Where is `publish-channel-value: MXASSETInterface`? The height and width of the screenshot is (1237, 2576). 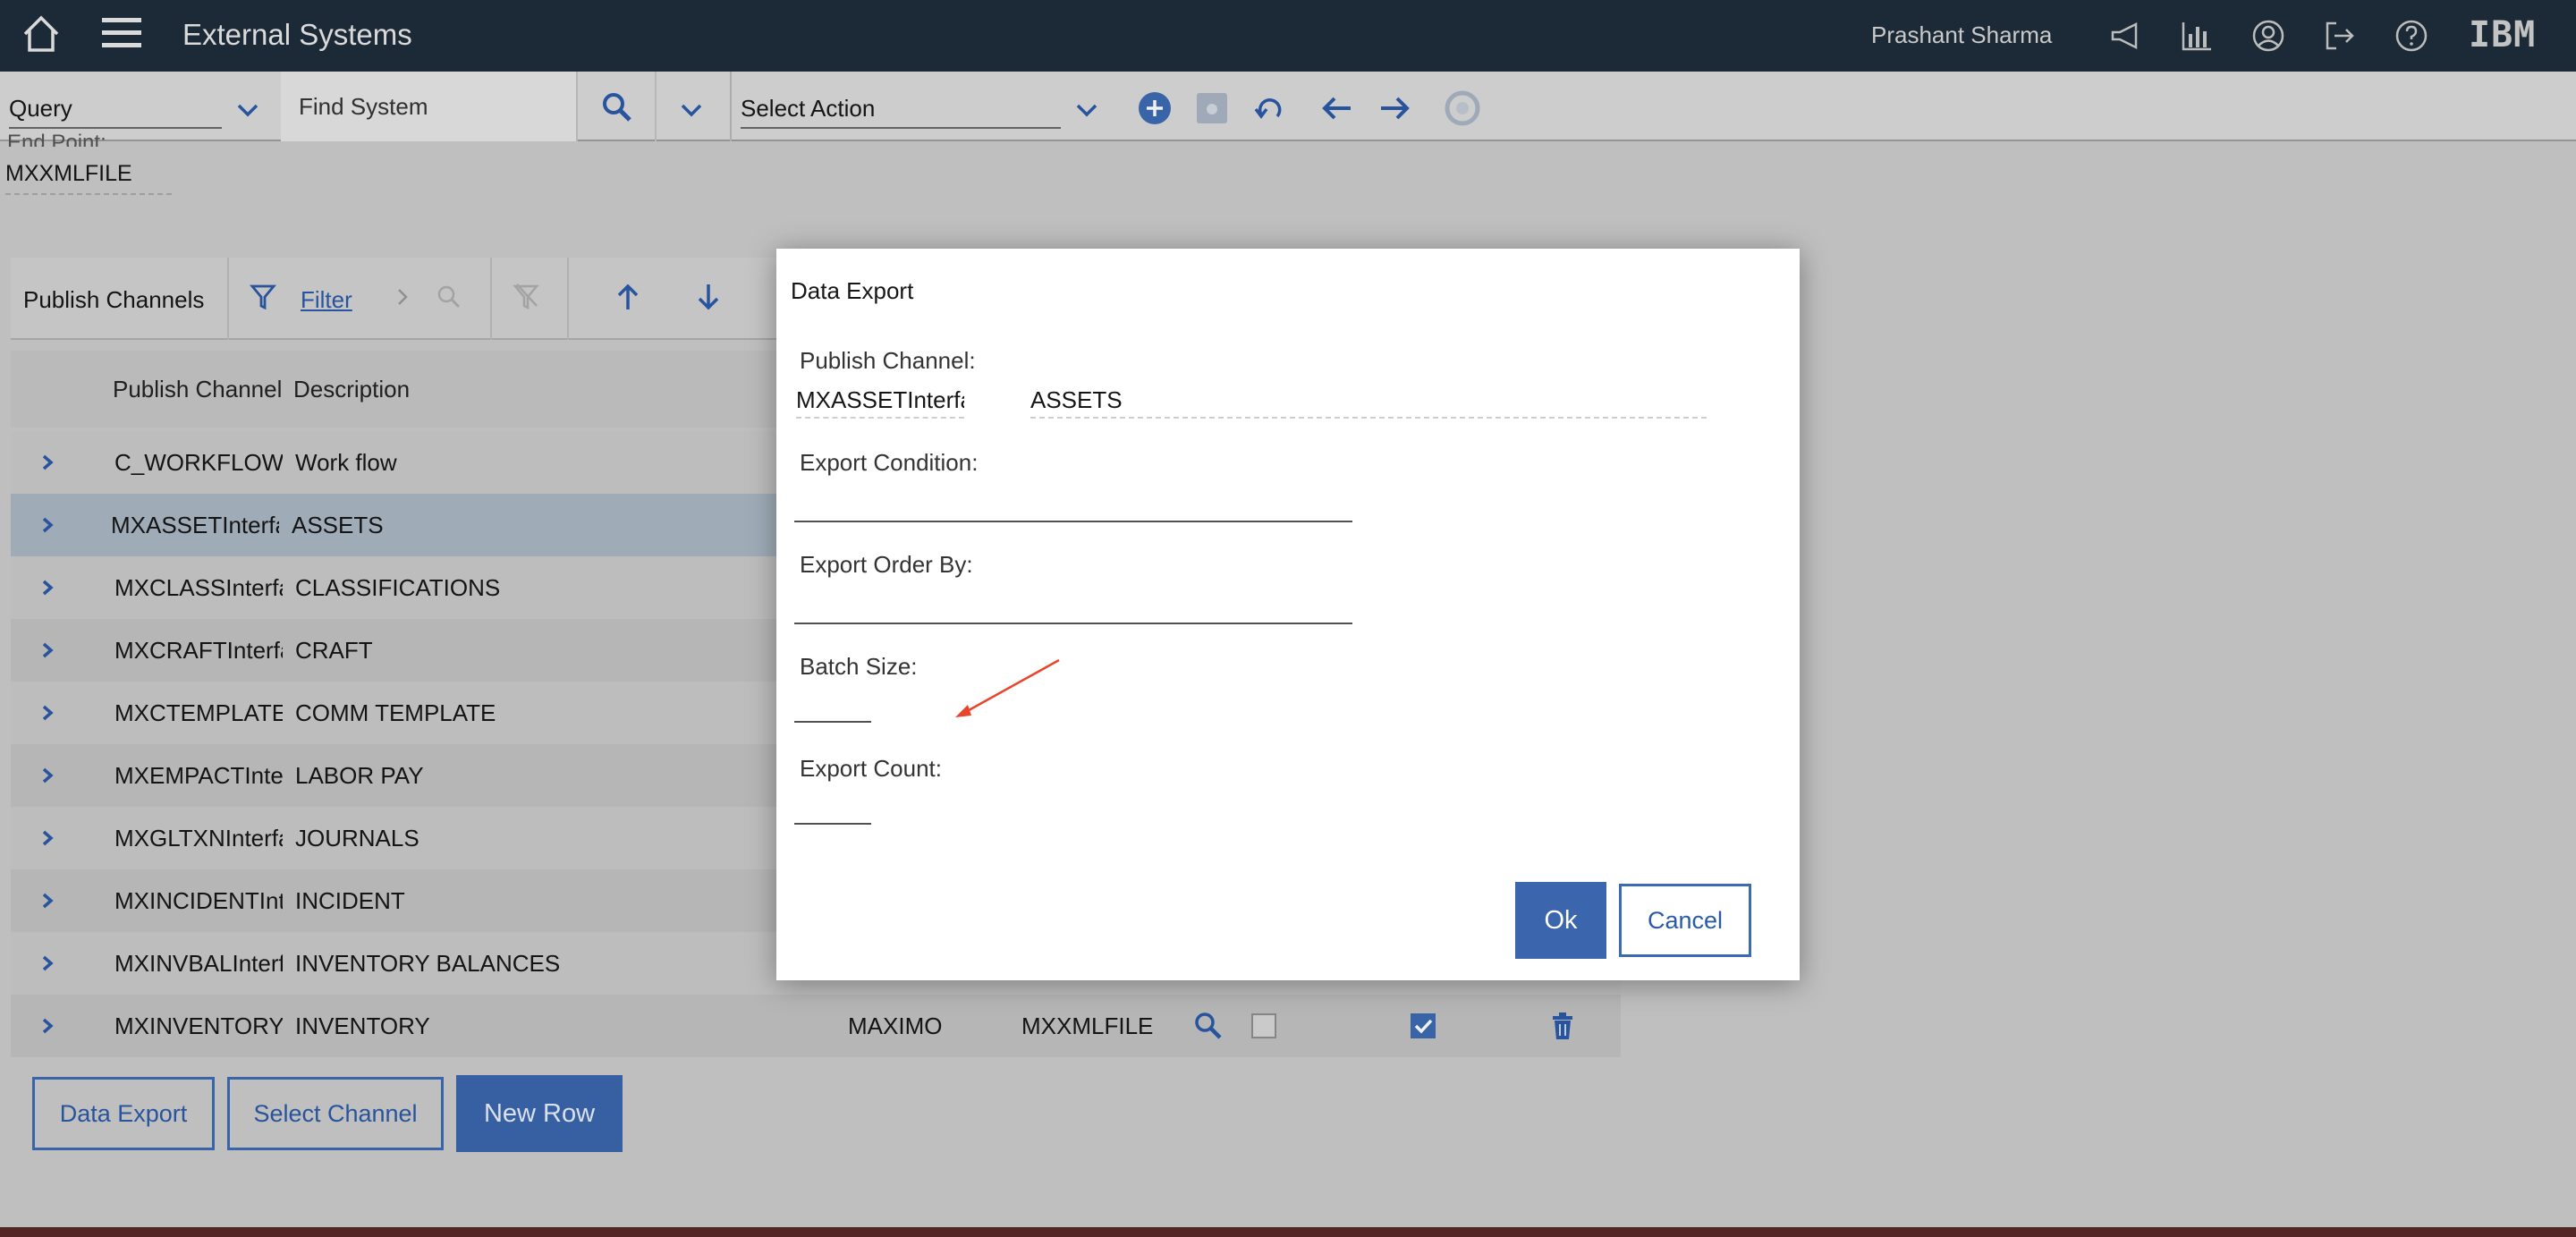 publish-channel-value: MXASSETInterface is located at coordinates (880, 398).